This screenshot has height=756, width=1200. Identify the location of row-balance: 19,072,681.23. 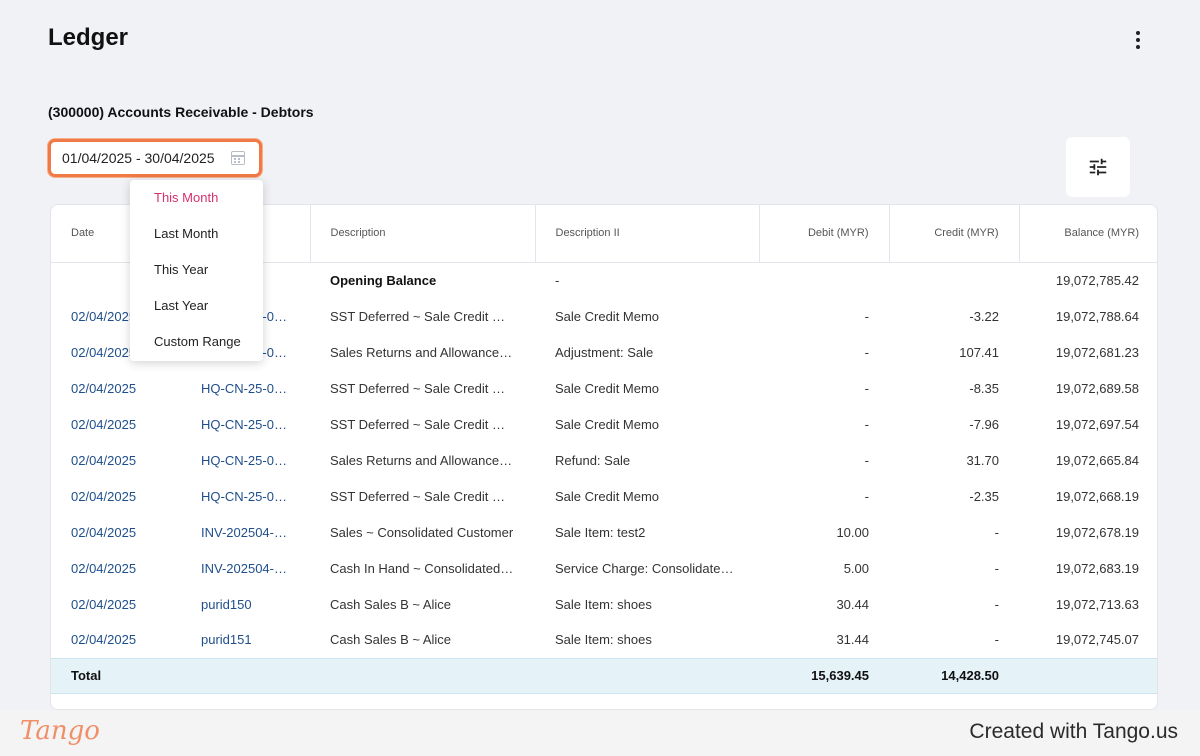
(1097, 352).